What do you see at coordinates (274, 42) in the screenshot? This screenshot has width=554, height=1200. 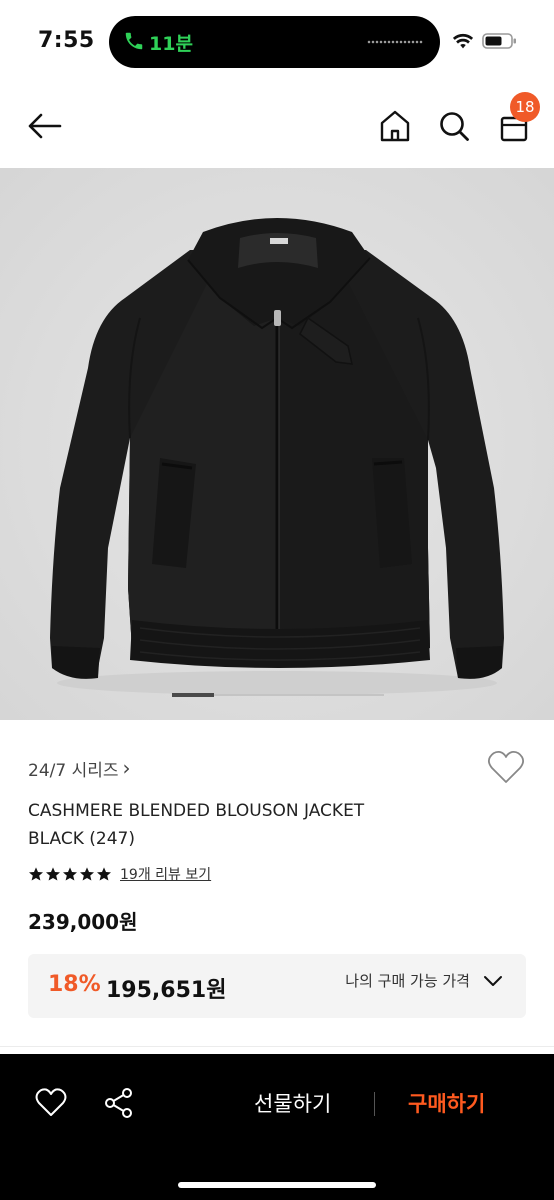 I see `dynamic-island: 11분` at bounding box center [274, 42].